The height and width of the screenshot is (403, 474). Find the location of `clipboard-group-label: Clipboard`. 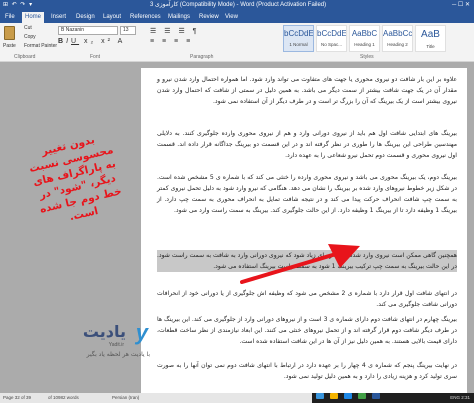

clipboard-group-label: Clipboard is located at coordinates (25, 57).